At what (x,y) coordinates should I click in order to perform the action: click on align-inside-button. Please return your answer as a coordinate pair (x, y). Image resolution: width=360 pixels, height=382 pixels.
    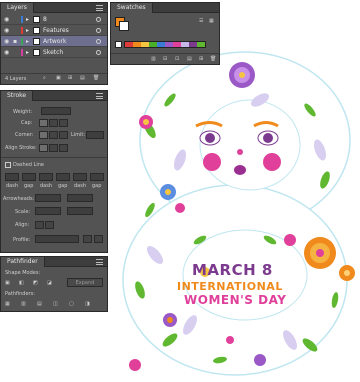
    Looking at the image, I should click on (53, 148).